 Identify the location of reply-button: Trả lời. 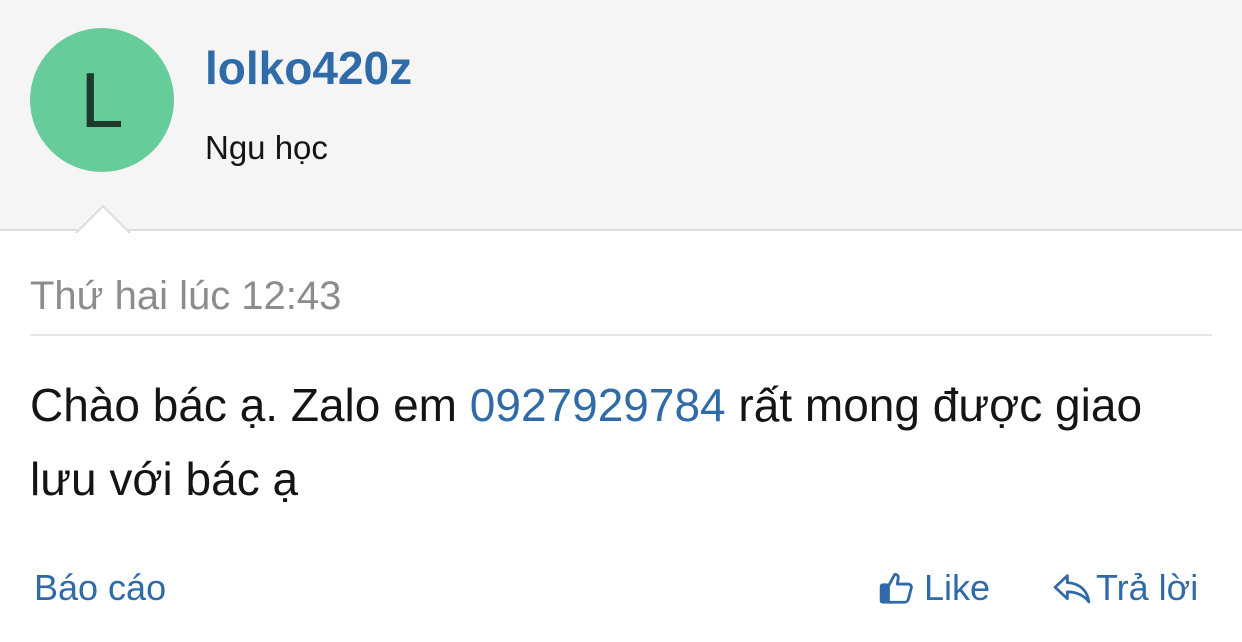
(1125, 588).